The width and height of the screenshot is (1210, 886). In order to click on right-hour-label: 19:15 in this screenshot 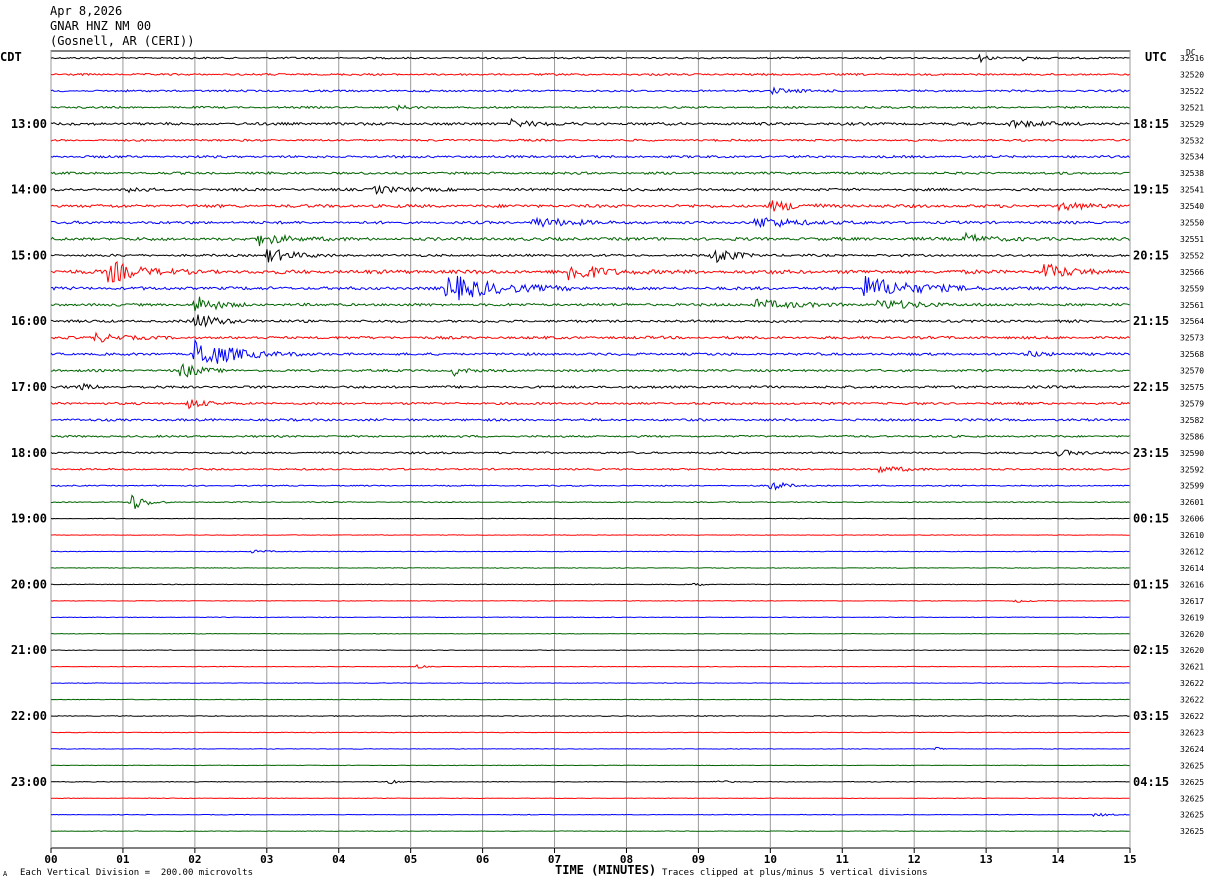, I will do `click(1151, 190)`.